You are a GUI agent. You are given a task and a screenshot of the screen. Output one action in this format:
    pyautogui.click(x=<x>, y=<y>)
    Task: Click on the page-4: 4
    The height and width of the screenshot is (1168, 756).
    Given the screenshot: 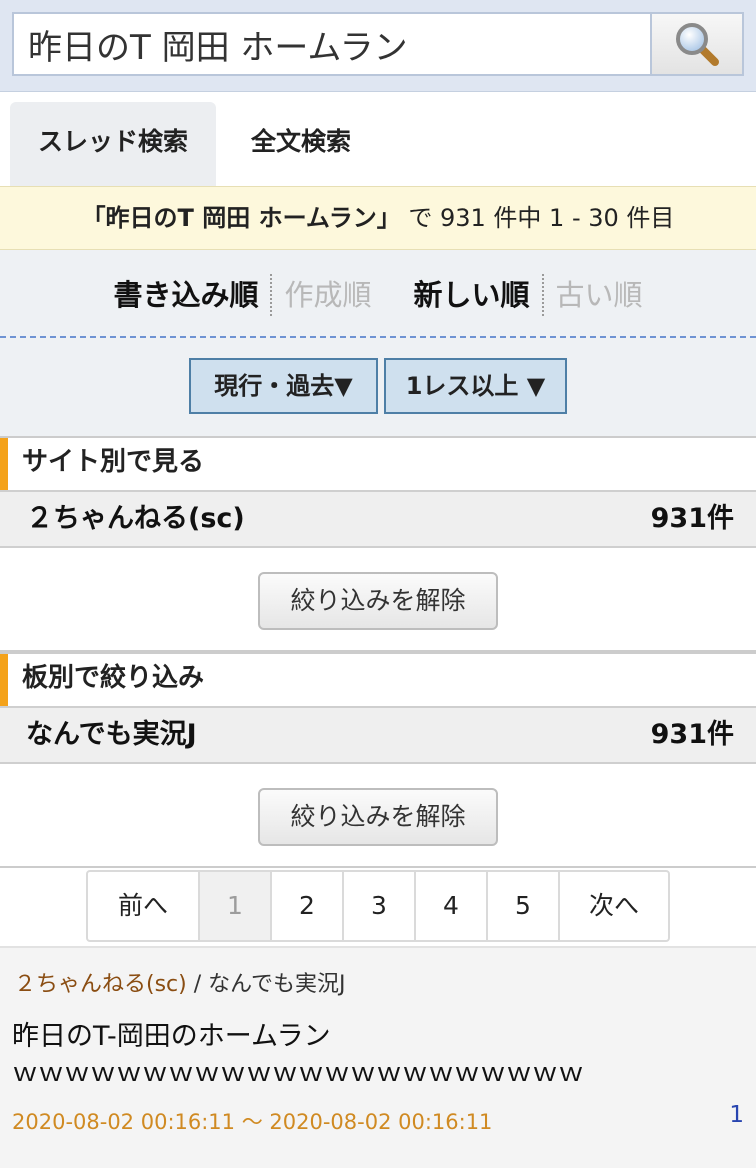 What is the action you would take?
    pyautogui.click(x=452, y=906)
    